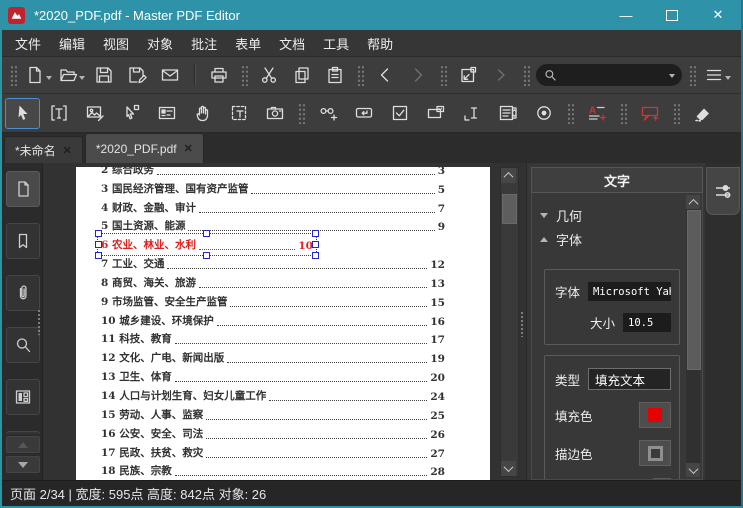  Describe the element at coordinates (273, 357) in the screenshot. I see `toc-row: 12 文化、广电、新闻出版 19` at that location.